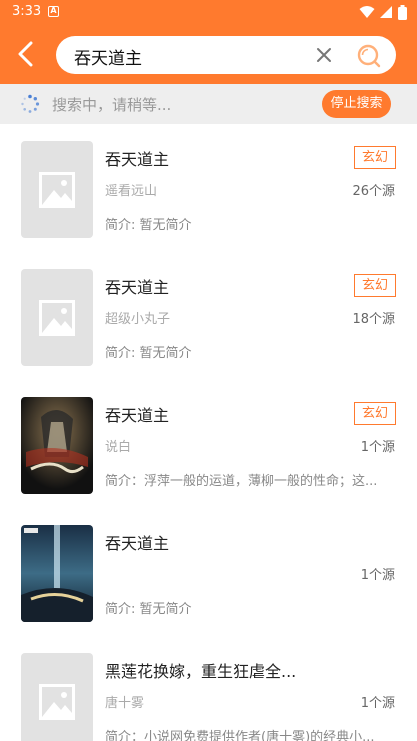  I want to click on loading-spinner-icon, so click(30, 103).